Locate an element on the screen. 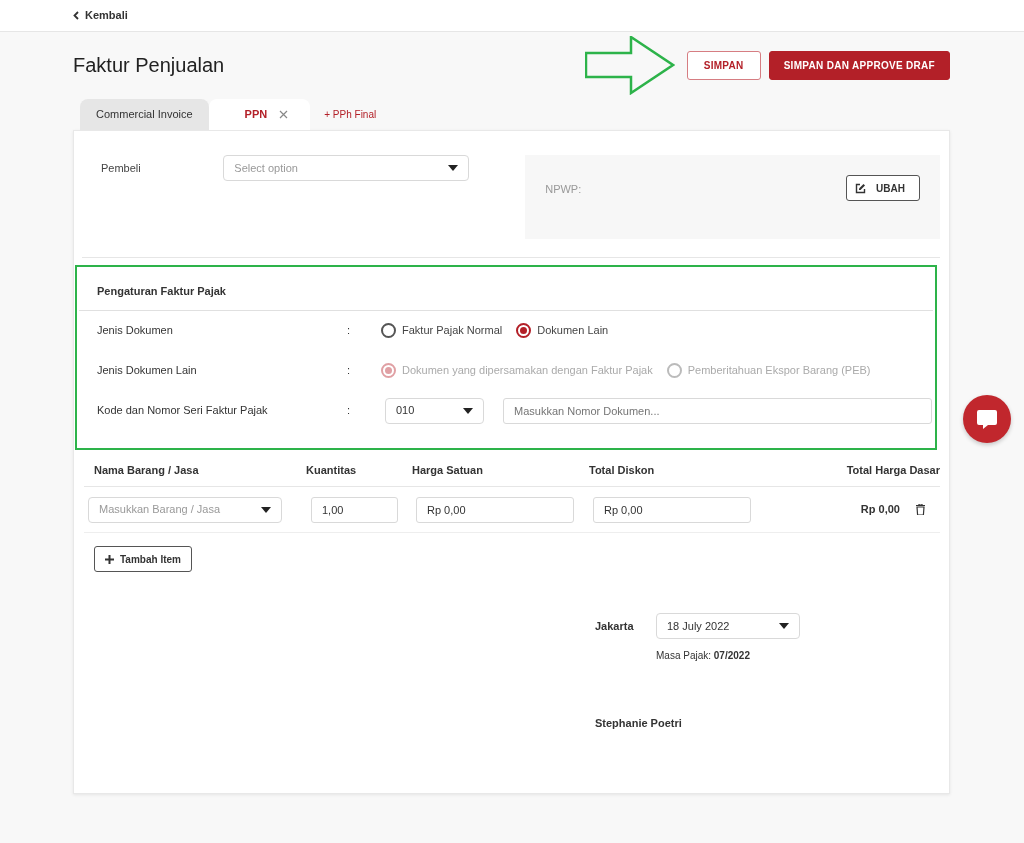  column-header: Total Diskon is located at coordinates (622, 471).